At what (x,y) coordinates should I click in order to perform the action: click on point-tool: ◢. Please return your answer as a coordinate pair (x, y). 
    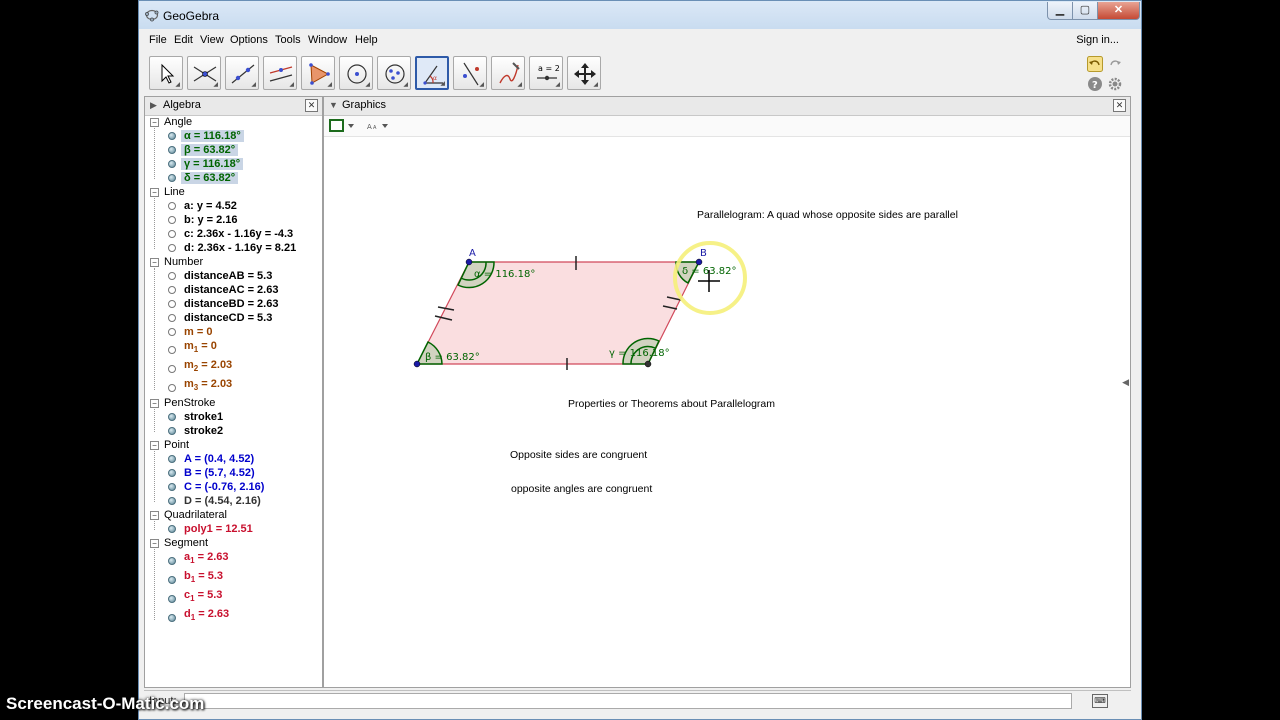
    Looking at the image, I should click on (204, 73).